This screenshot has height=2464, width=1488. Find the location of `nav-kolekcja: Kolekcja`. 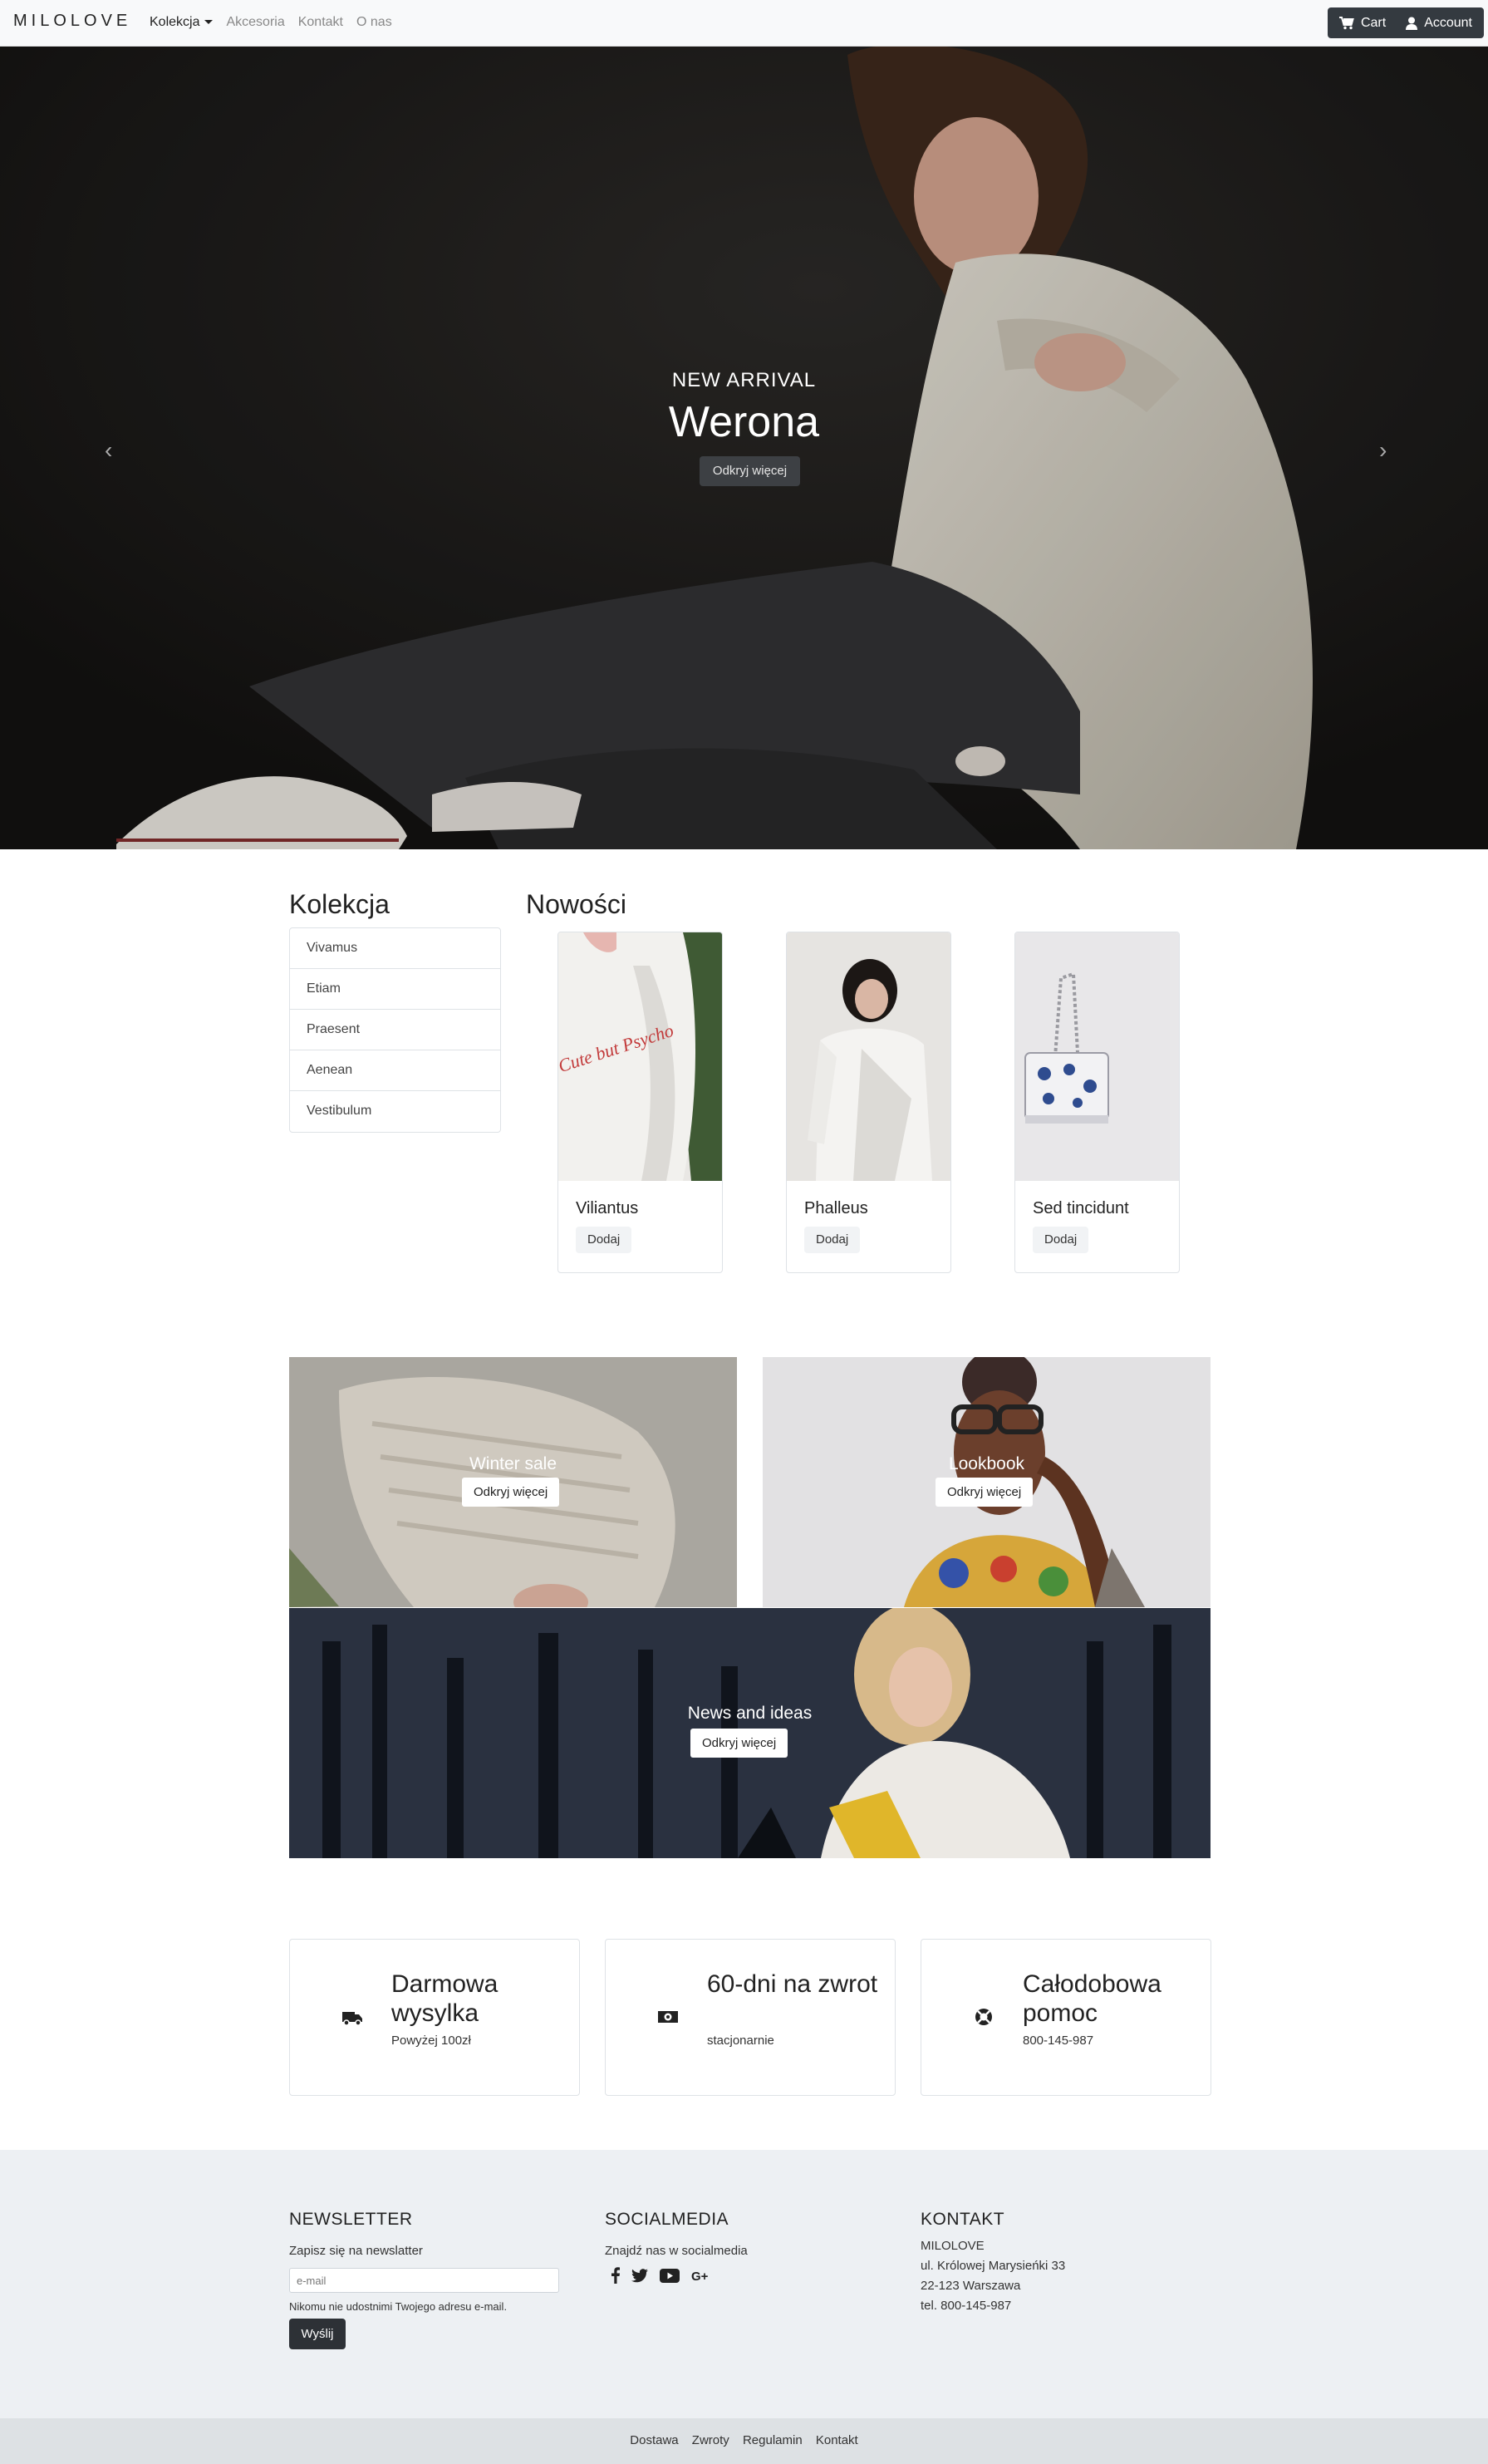

nav-kolekcja: Kolekcja is located at coordinates (182, 22).